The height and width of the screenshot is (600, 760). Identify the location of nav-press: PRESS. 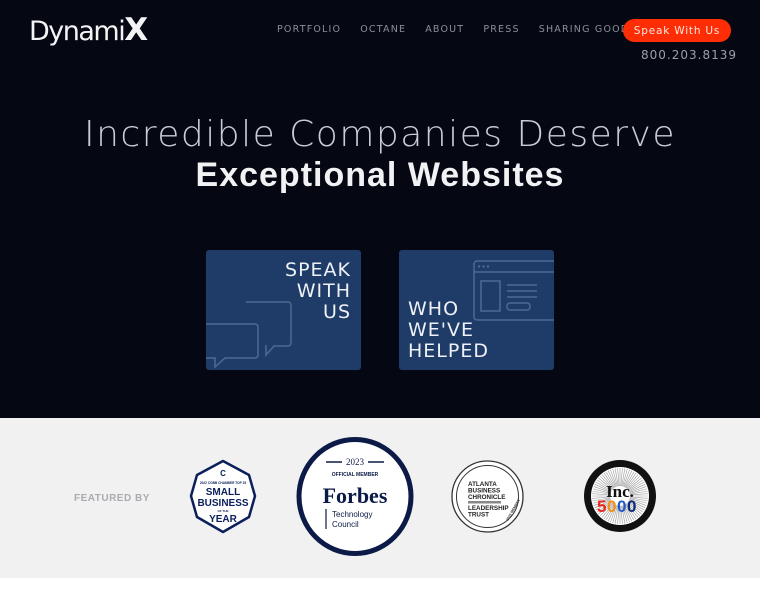
(501, 29).